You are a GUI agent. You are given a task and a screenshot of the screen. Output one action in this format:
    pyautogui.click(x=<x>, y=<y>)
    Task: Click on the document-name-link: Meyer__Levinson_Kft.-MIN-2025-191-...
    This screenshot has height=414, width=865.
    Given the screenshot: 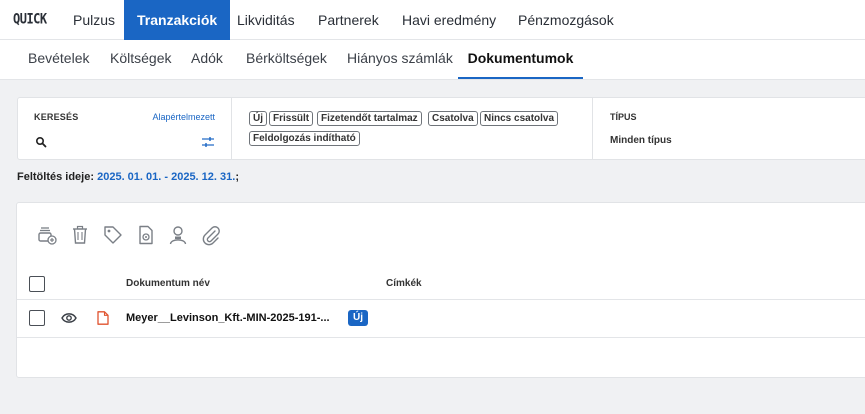 What is the action you would take?
    pyautogui.click(x=228, y=318)
    